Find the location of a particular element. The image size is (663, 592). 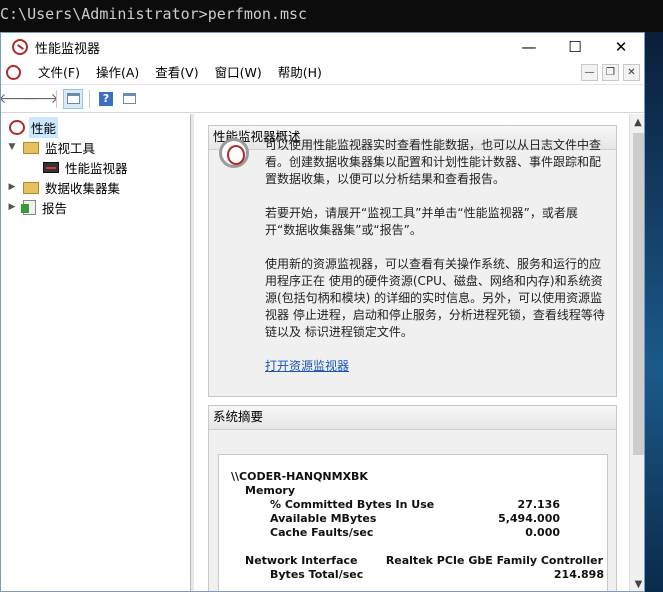

title-bar: 性能监视器 — ☐ ✕ is located at coordinates (322, 47).